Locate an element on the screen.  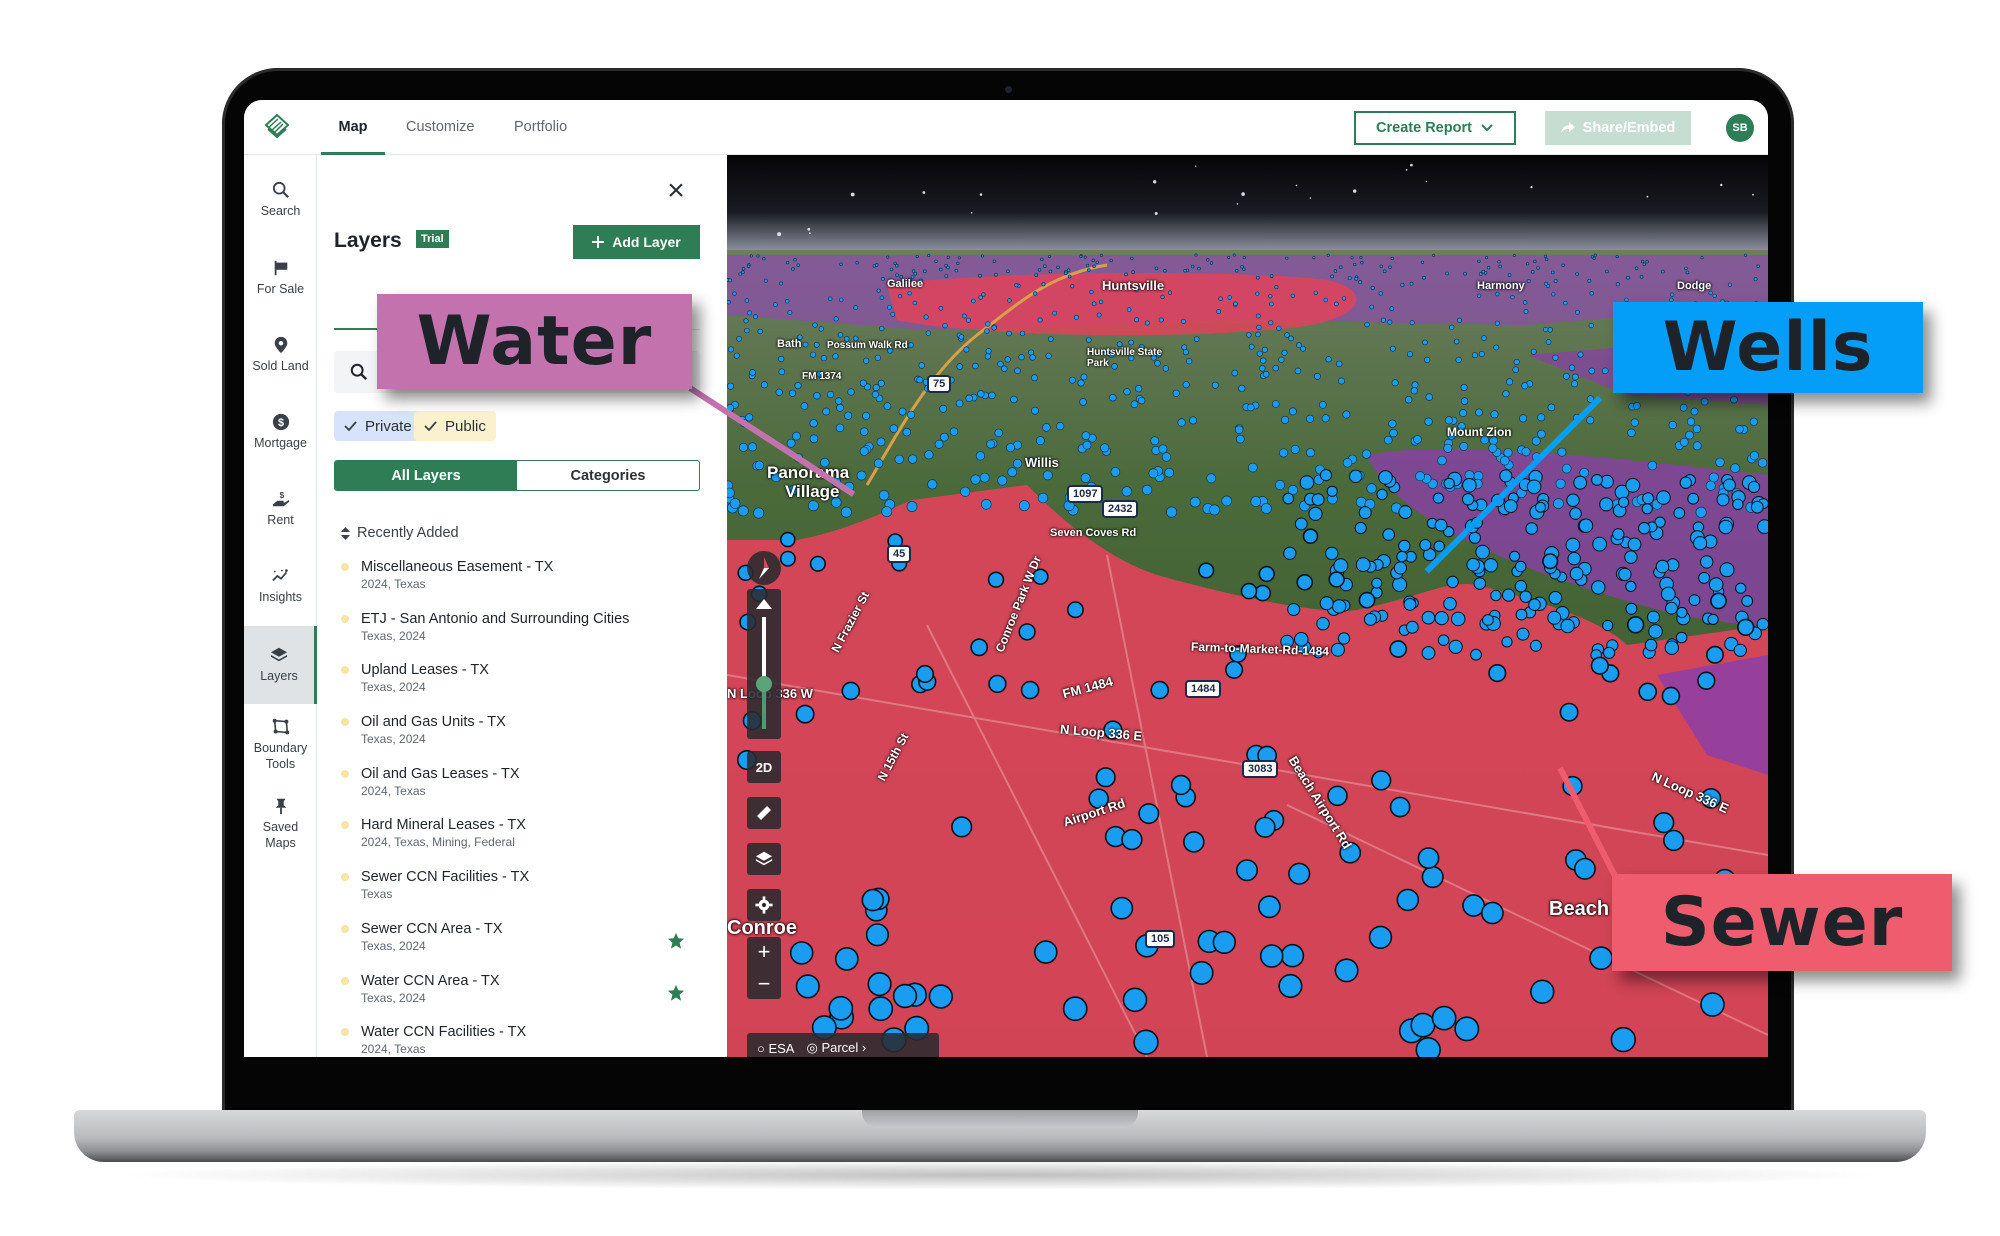
sidebar-item-boundary-tools: Boundary Tools is located at coordinates (280, 745).